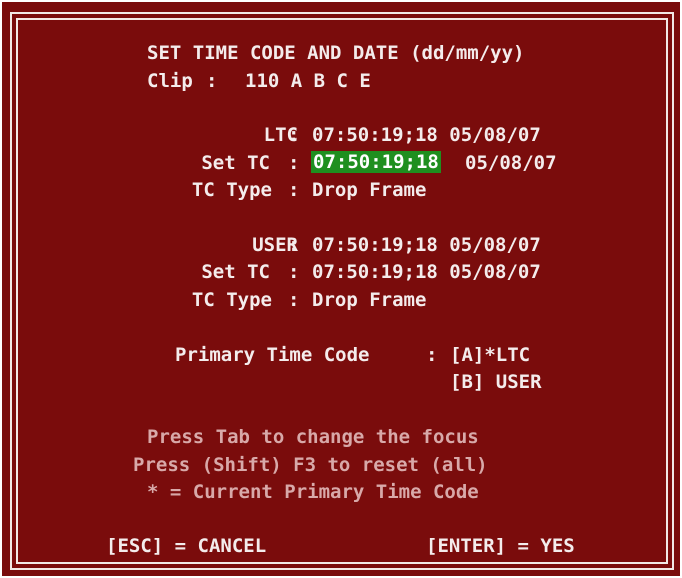  I want to click on help-primary-legend: * = Current Primary Time Code, so click(313, 492).